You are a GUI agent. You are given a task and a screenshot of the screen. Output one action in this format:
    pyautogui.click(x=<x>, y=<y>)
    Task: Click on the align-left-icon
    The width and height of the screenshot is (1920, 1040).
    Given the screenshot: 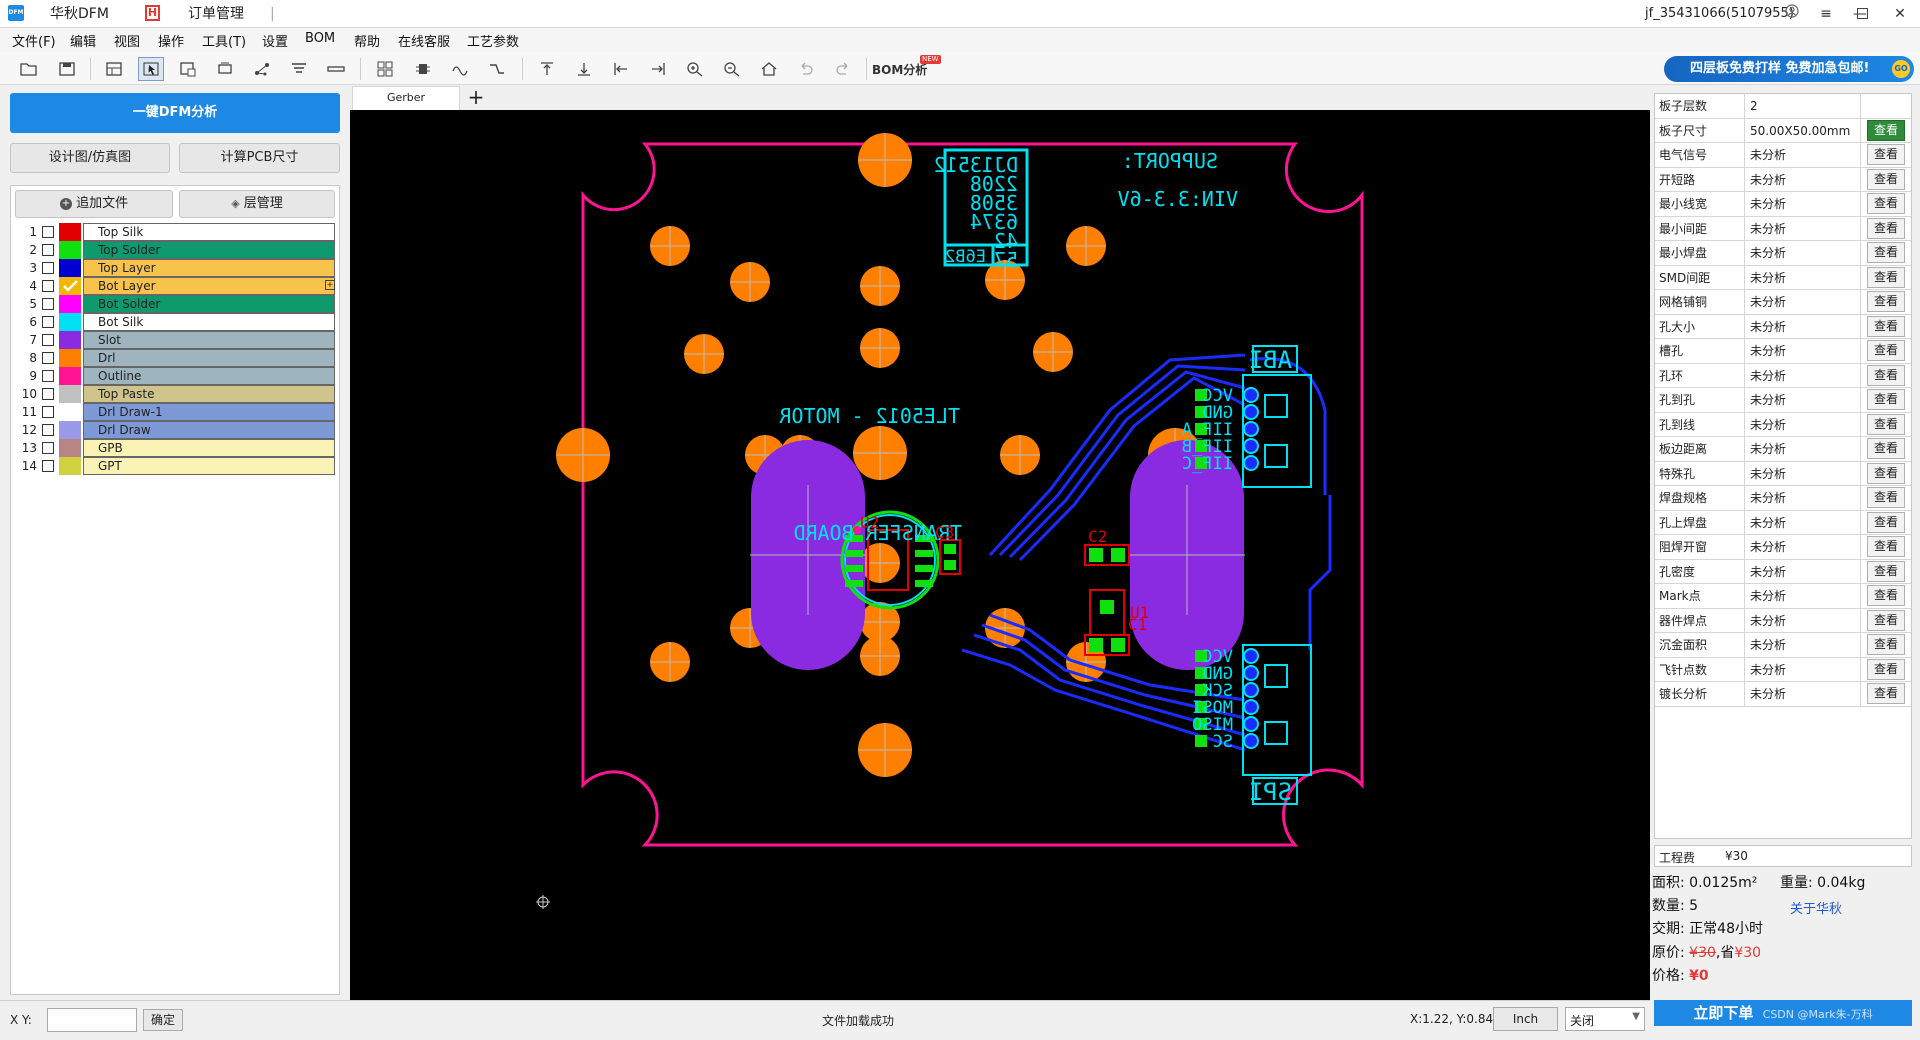 What is the action you would take?
    pyautogui.click(x=621, y=69)
    